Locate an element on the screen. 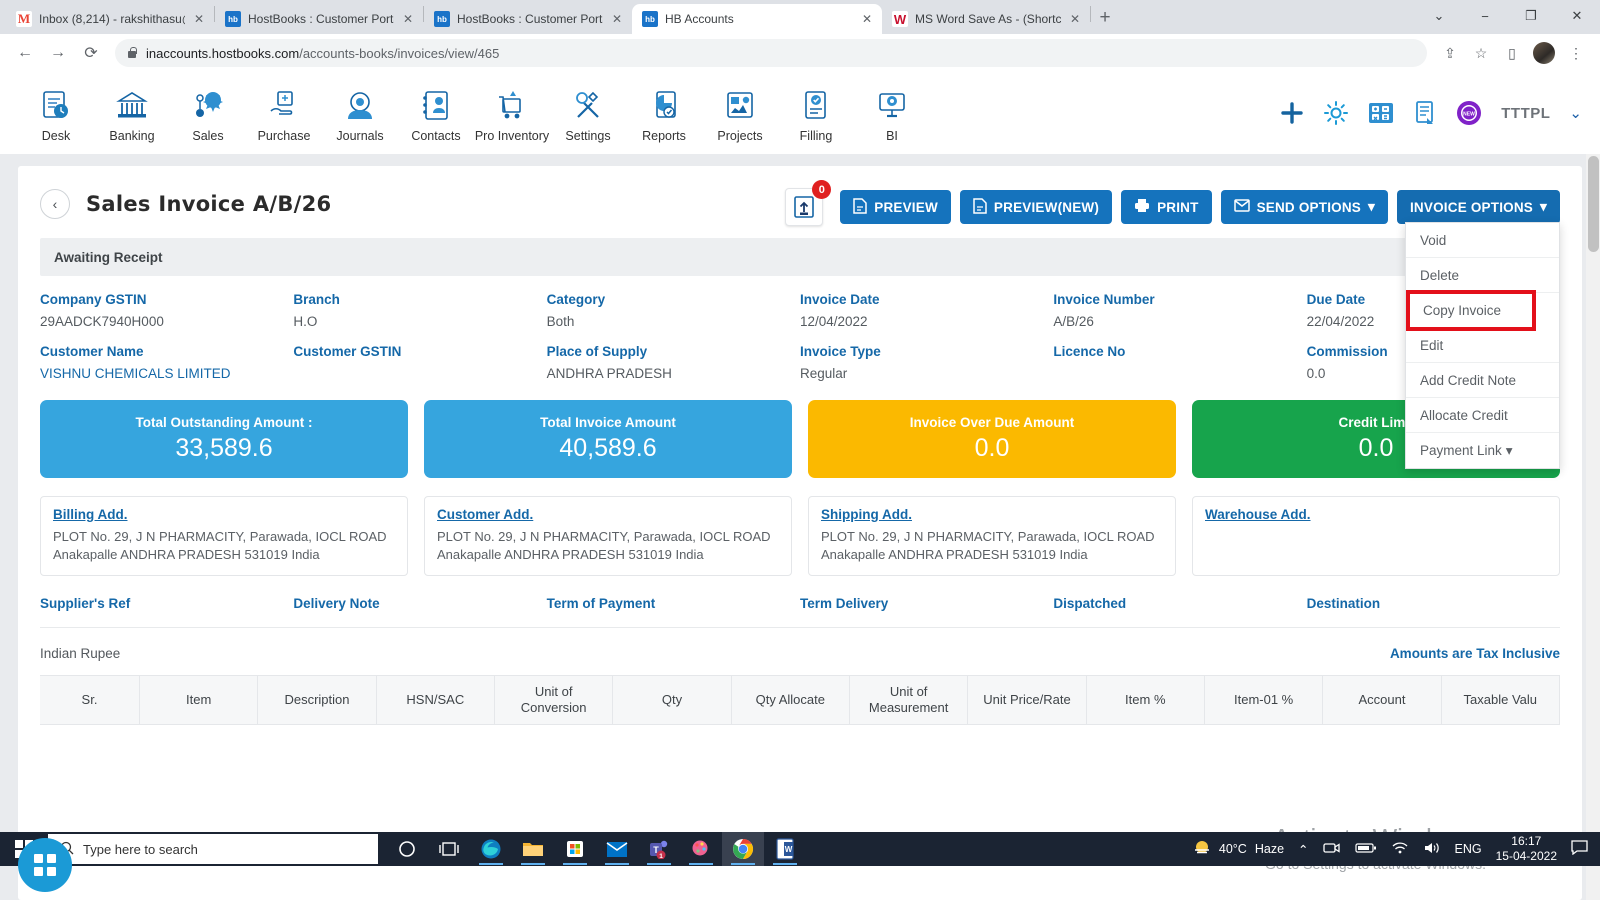 The image size is (1600, 900). field-label: Customer Name is located at coordinates (92, 351).